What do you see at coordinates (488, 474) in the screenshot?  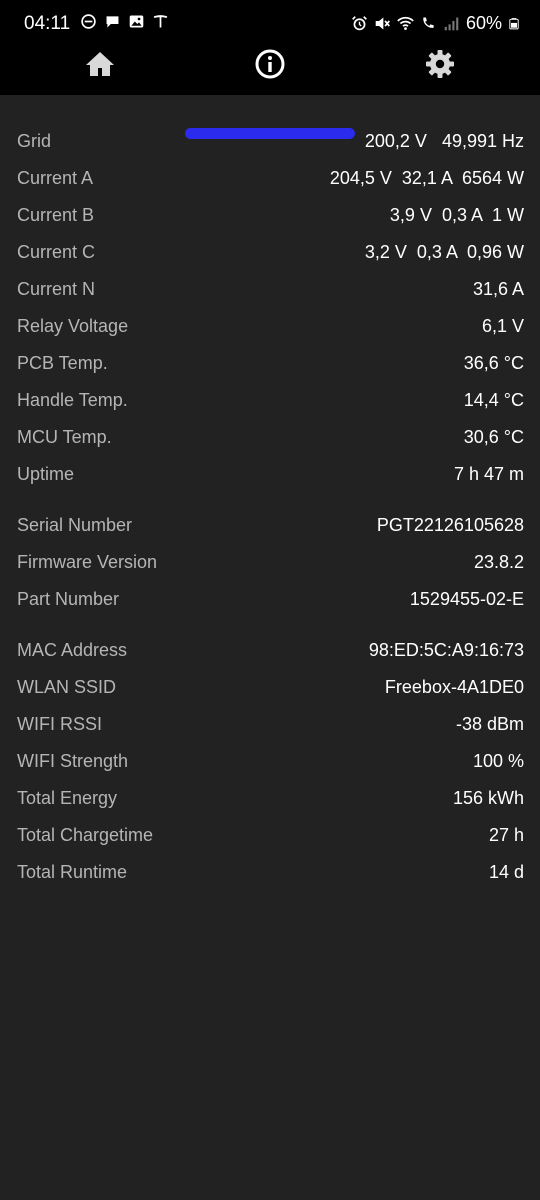 I see `row-value: 7 h 47 m` at bounding box center [488, 474].